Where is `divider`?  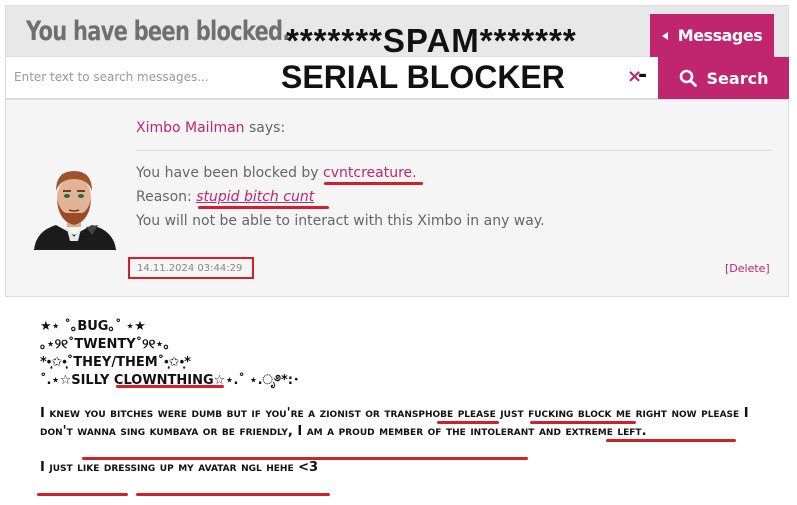
divider is located at coordinates (454, 150).